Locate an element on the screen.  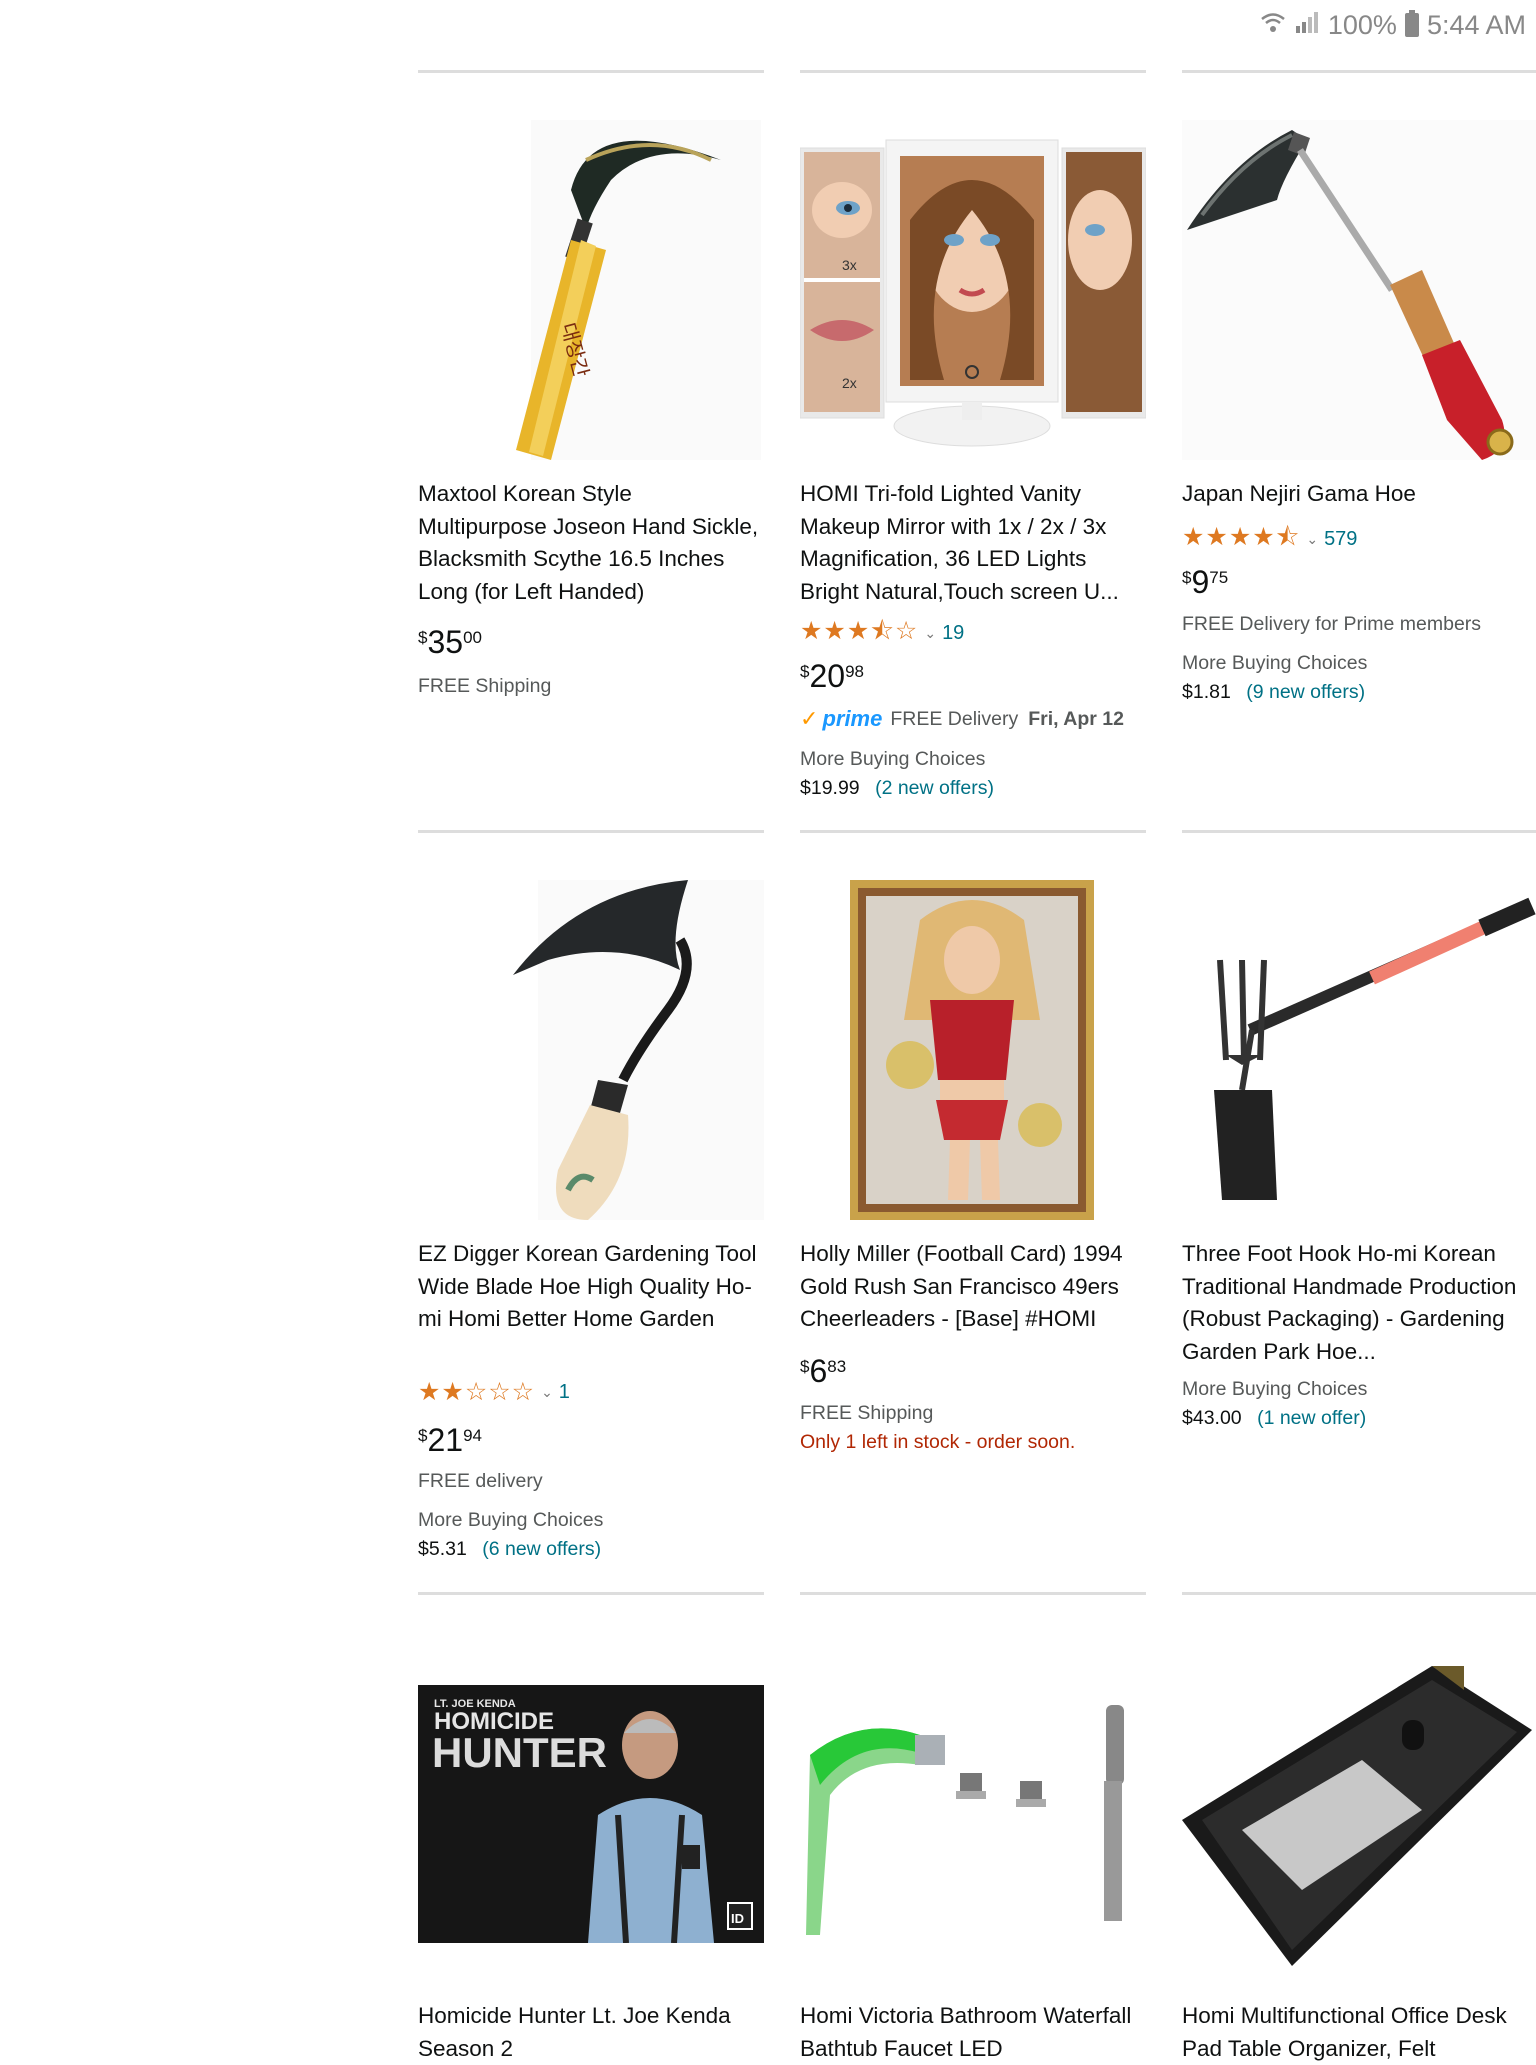
product-rating: ★★☆☆☆ ⌄ 1 is located at coordinates (494, 1392).